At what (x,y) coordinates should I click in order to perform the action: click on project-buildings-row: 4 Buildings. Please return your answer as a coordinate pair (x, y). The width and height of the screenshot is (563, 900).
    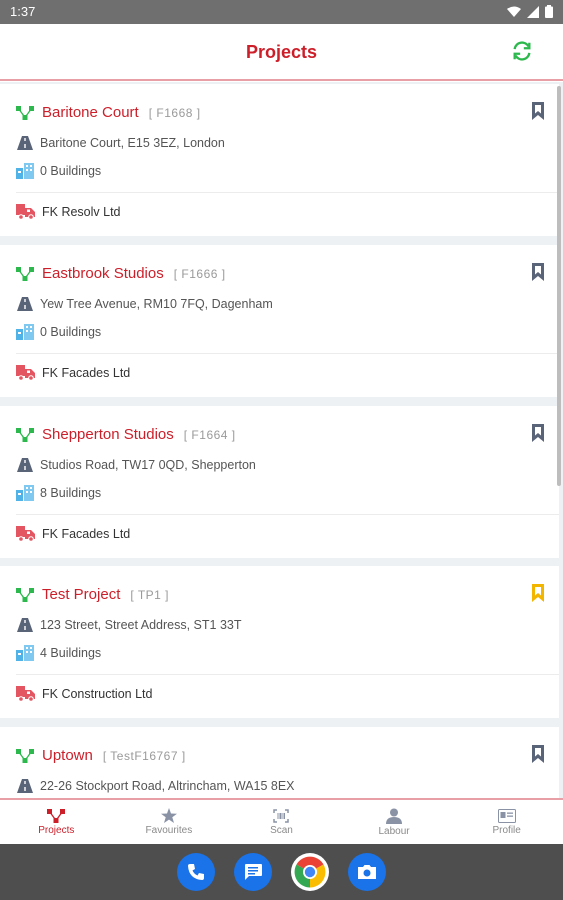
    Looking at the image, I should click on (58, 653).